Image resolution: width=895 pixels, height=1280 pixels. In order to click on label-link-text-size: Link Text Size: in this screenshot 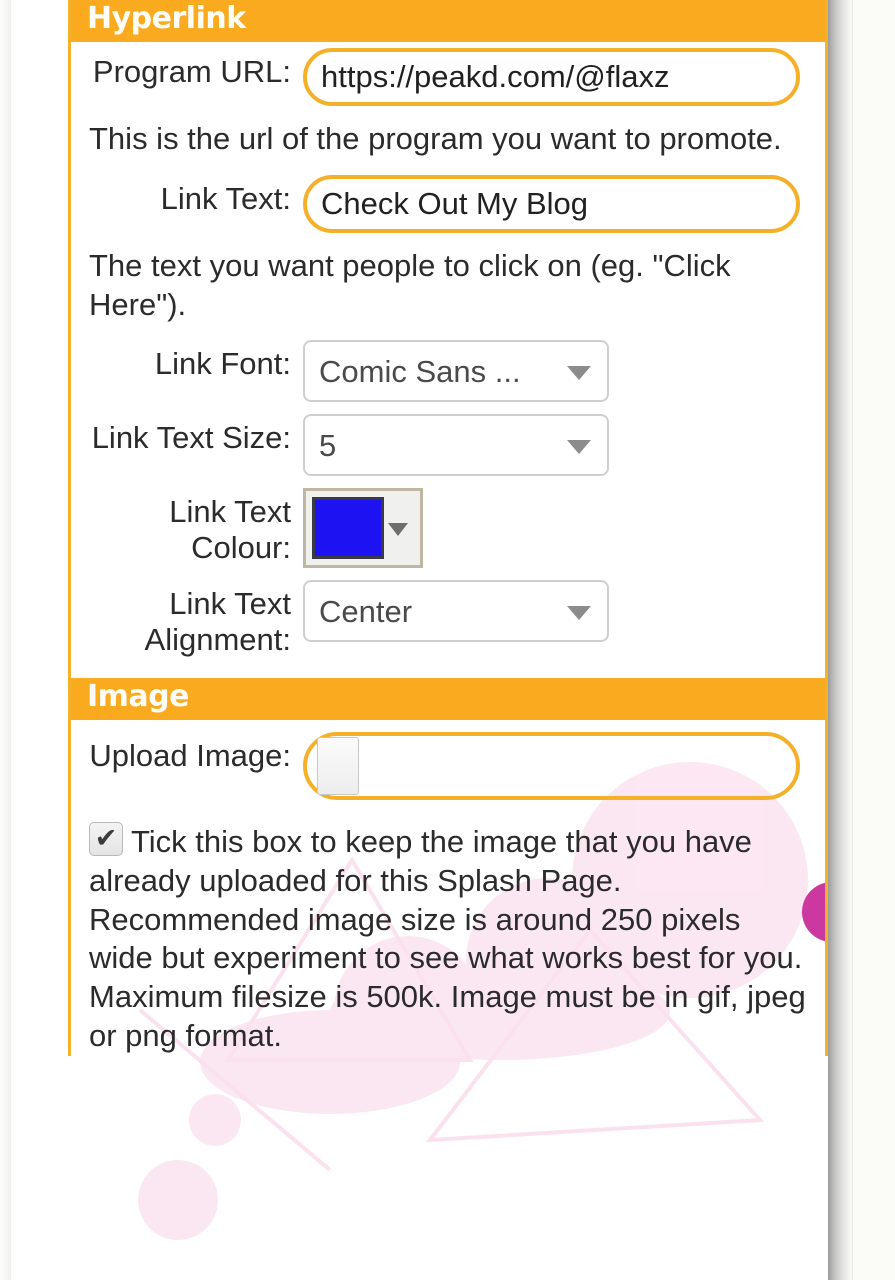, I will do `click(191, 438)`.